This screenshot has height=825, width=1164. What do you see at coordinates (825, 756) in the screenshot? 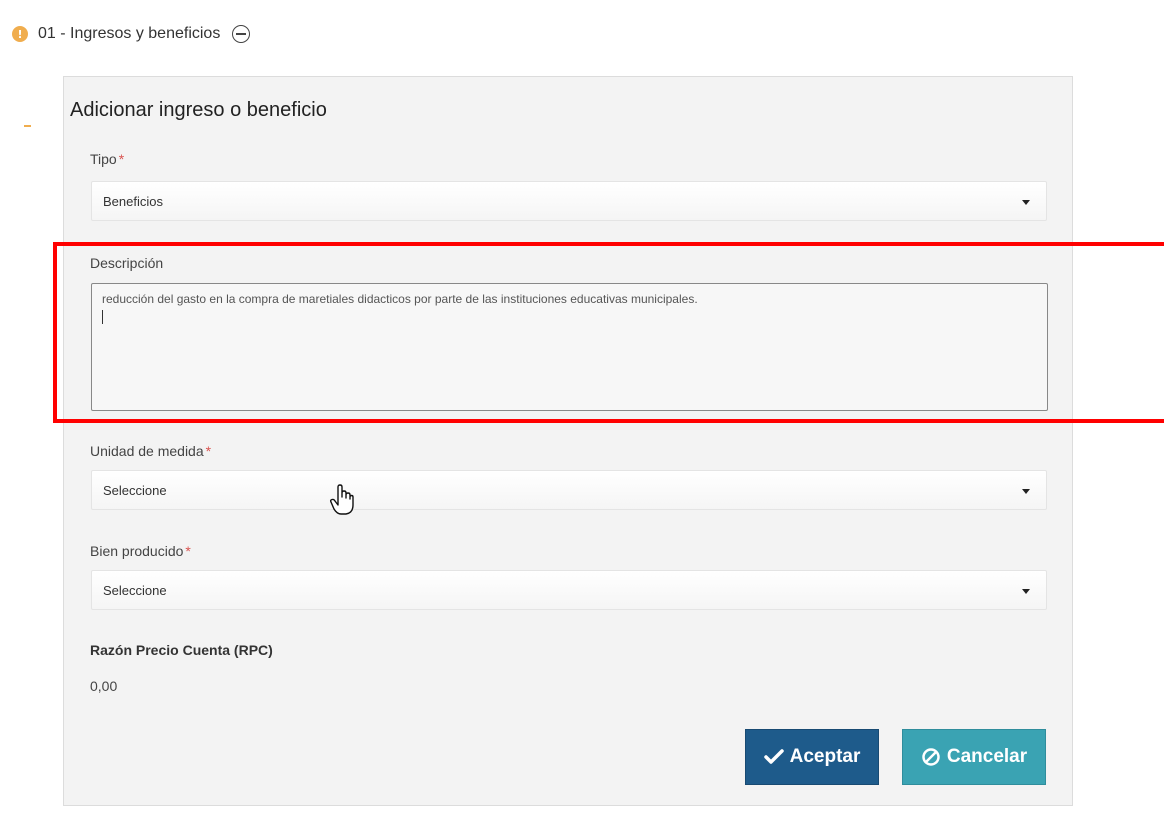
I see `accept-label: Aceptar` at bounding box center [825, 756].